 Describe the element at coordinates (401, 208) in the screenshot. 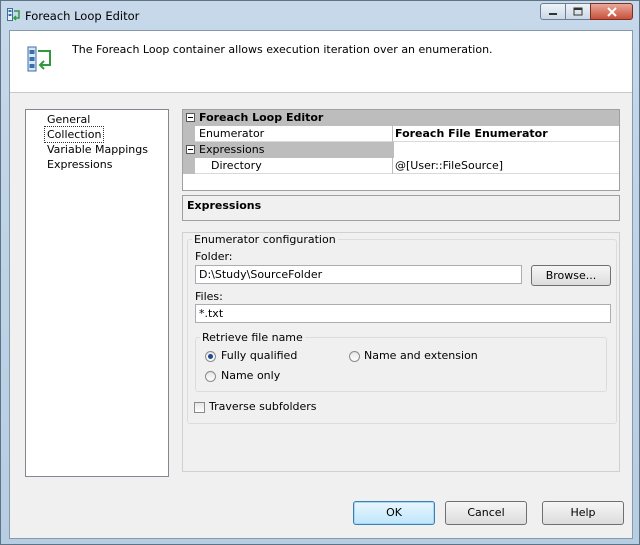

I see `property-description-pane: Expressions` at that location.